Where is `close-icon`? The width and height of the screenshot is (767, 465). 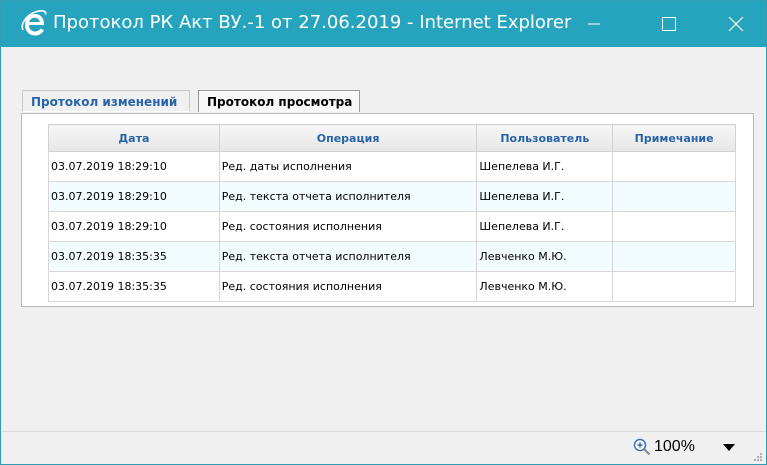 close-icon is located at coordinates (736, 24).